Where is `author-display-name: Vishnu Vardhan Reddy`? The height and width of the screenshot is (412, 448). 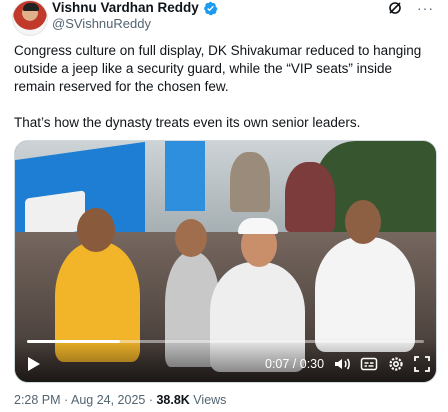
author-display-name: Vishnu Vardhan Reddy is located at coordinates (125, 8).